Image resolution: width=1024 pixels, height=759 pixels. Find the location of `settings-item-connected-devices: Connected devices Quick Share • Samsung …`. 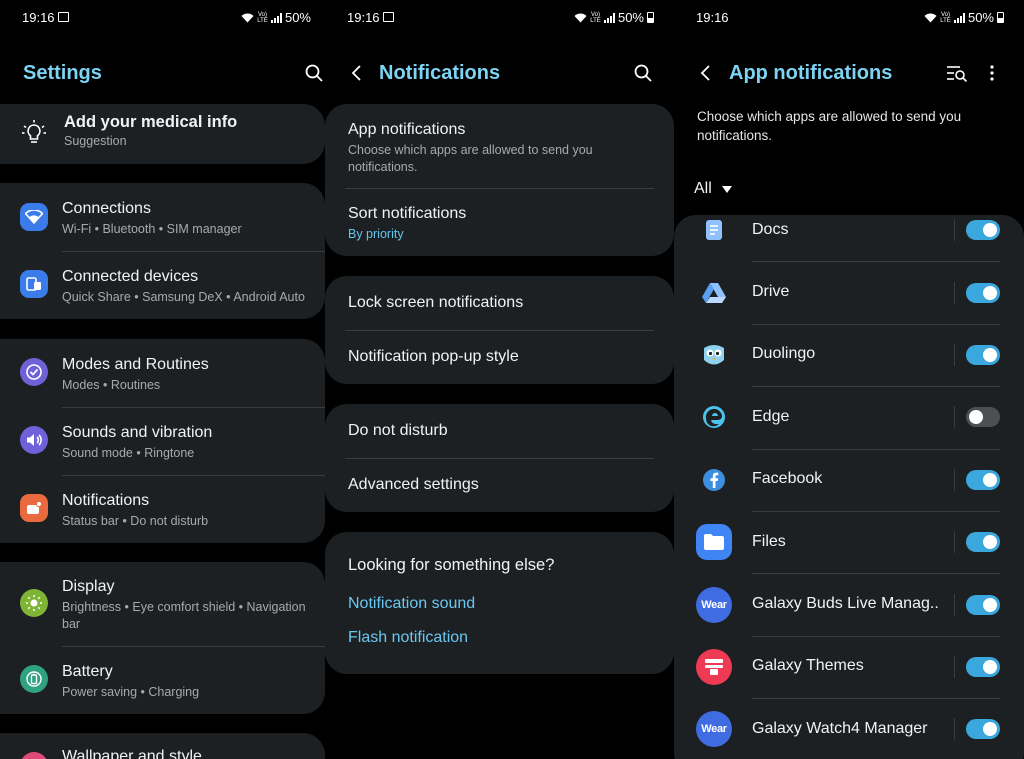

settings-item-connected-devices: Connected devices Quick Share • Samsung … is located at coordinates (162, 285).